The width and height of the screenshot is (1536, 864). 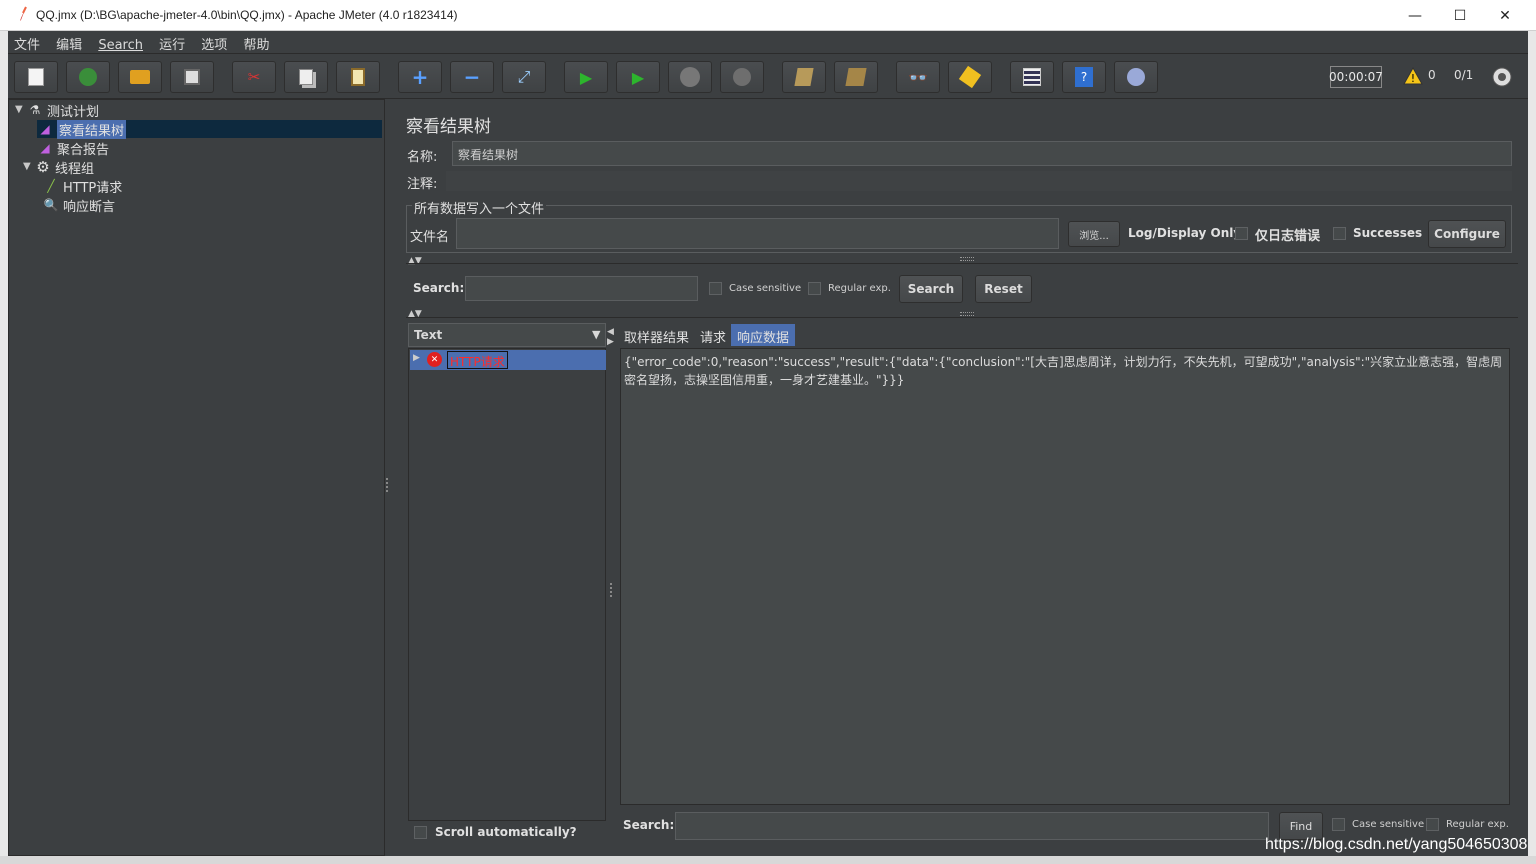 I want to click on search-button: Search, so click(x=931, y=289).